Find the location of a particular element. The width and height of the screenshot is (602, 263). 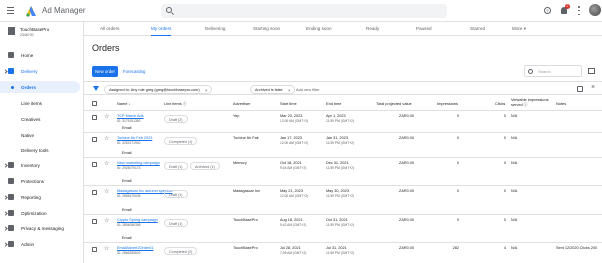

line-item-status-pill: Completed (2) is located at coordinates (181, 251).